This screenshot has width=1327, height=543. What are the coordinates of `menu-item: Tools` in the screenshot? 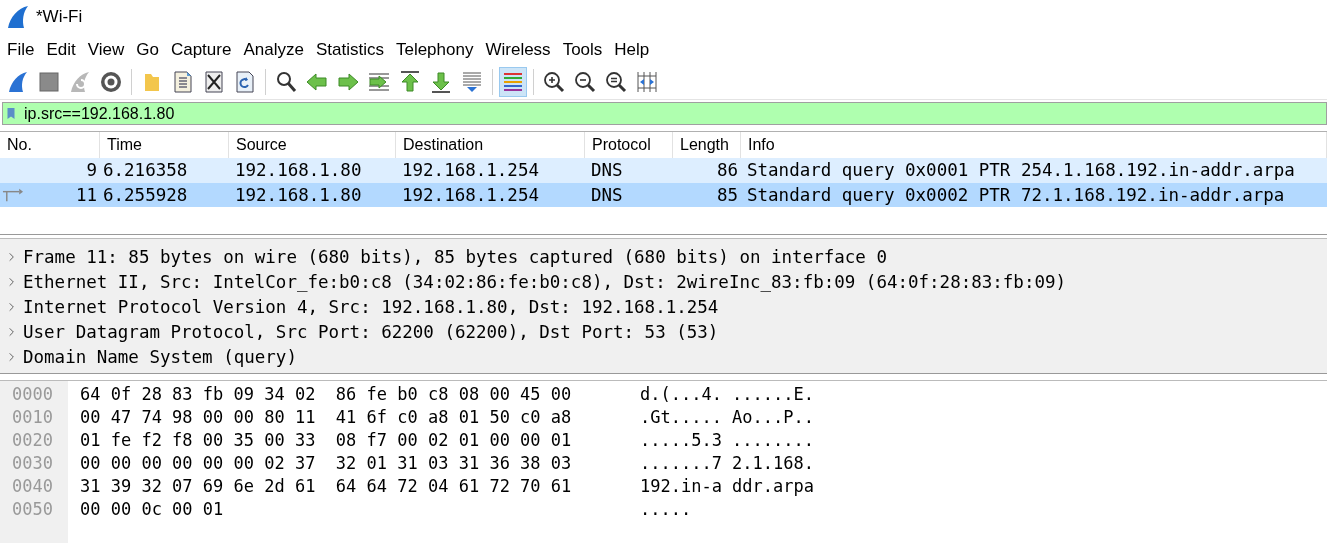 It's located at (582, 49).